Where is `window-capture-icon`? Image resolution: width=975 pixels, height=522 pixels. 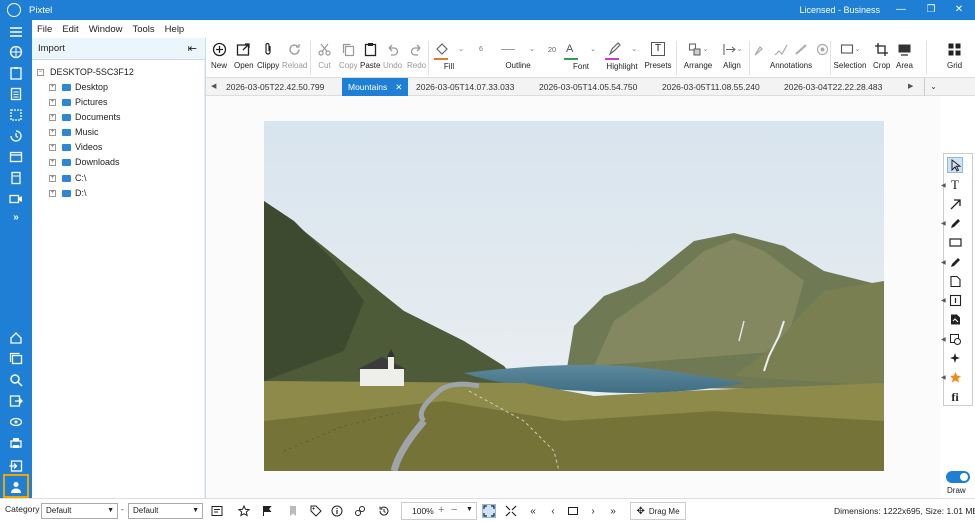
window-capture-icon is located at coordinates (16, 157).